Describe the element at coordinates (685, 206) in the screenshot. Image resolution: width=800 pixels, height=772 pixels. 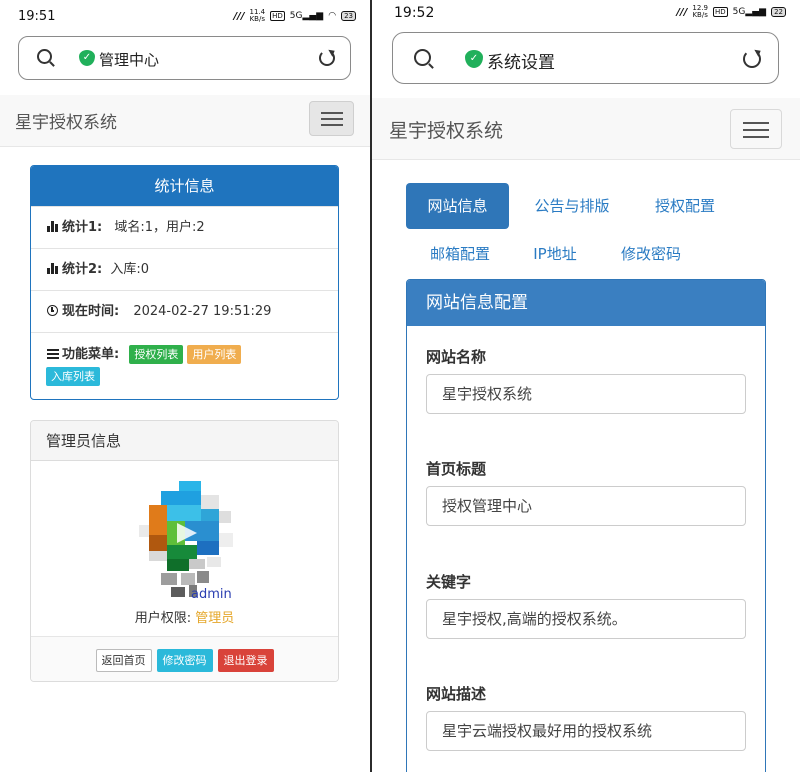
I see `tab-auth-config: 授权配置` at that location.